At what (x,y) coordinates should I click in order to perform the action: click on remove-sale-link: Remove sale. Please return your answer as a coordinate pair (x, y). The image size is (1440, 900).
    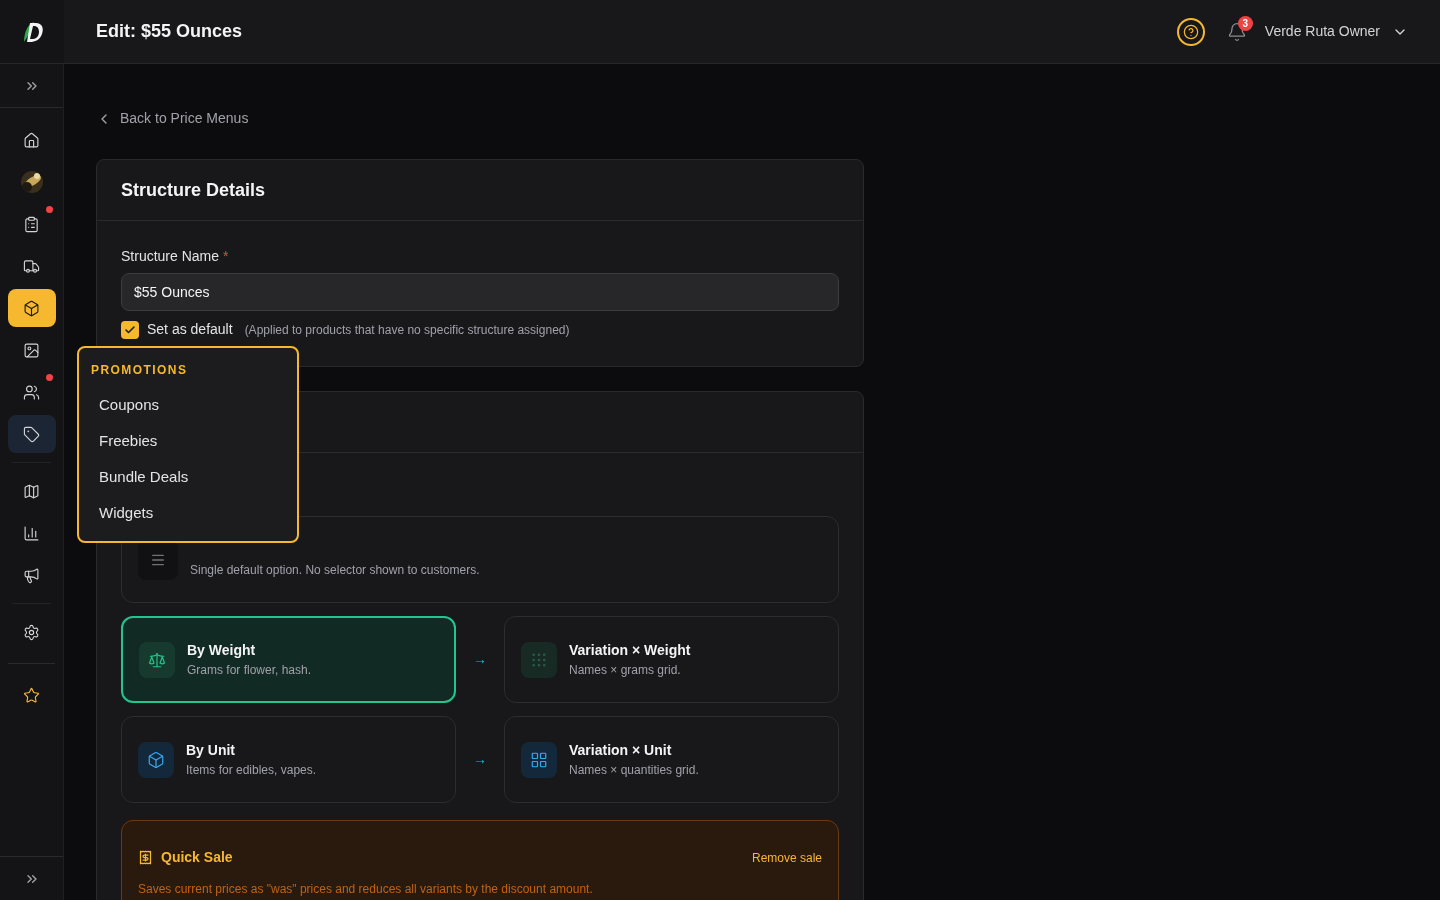
    Looking at the image, I should click on (786, 857).